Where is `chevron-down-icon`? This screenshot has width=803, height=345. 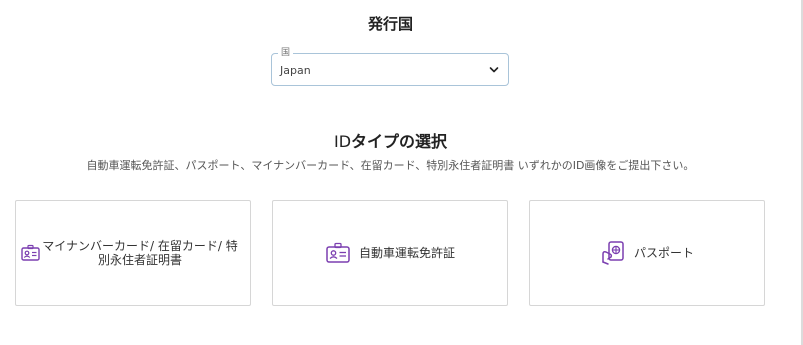 chevron-down-icon is located at coordinates (494, 70).